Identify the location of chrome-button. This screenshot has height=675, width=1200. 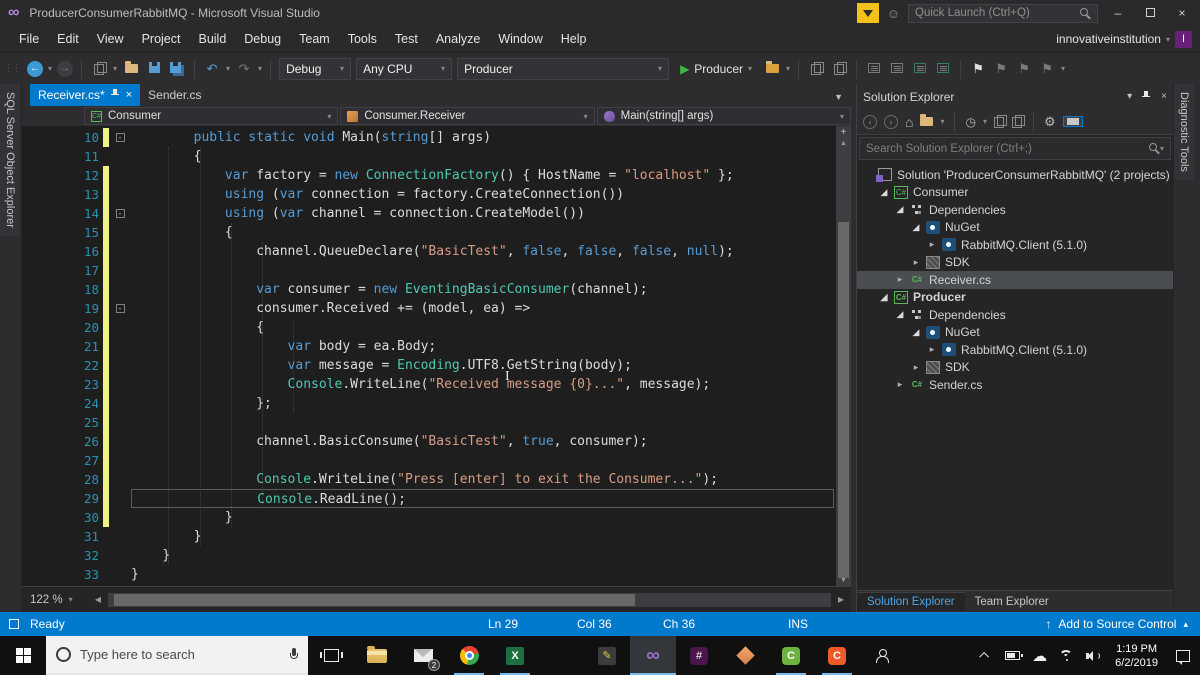
(469, 655).